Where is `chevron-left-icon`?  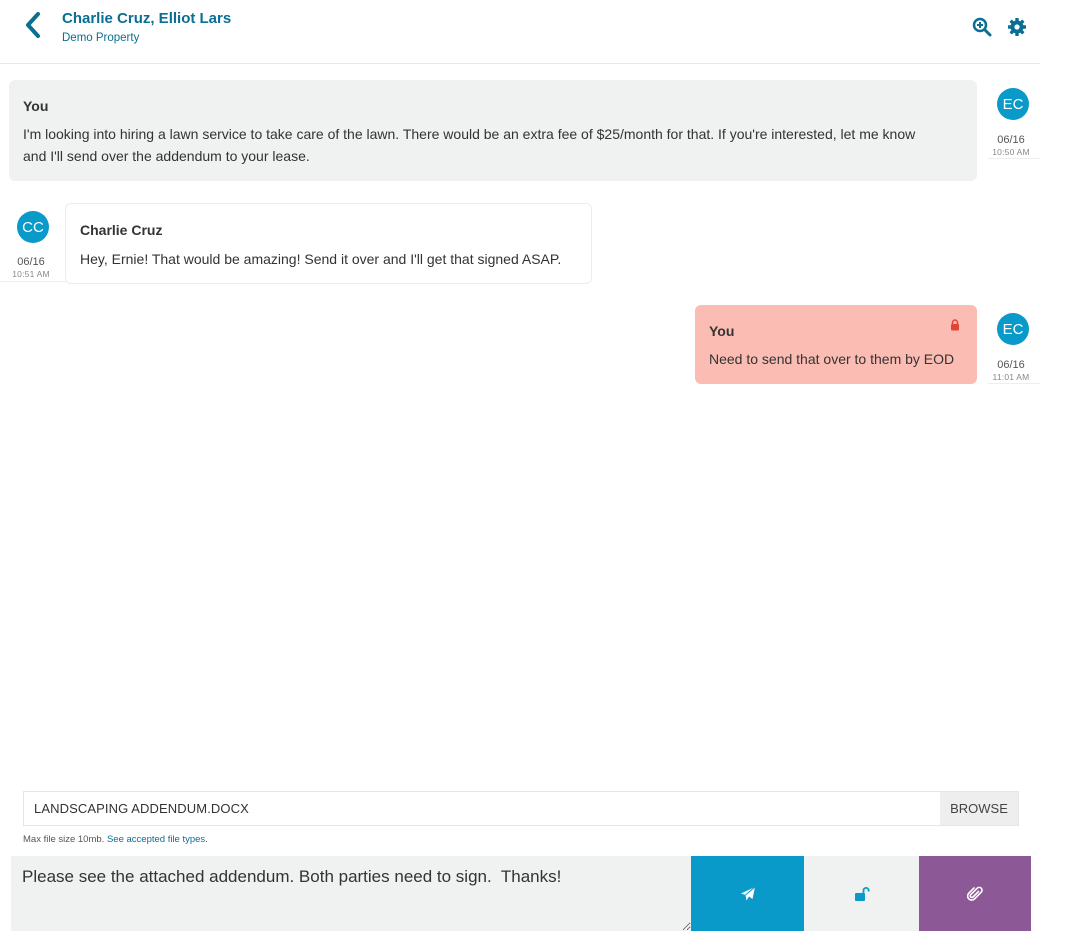
chevron-left-icon is located at coordinates (33, 25).